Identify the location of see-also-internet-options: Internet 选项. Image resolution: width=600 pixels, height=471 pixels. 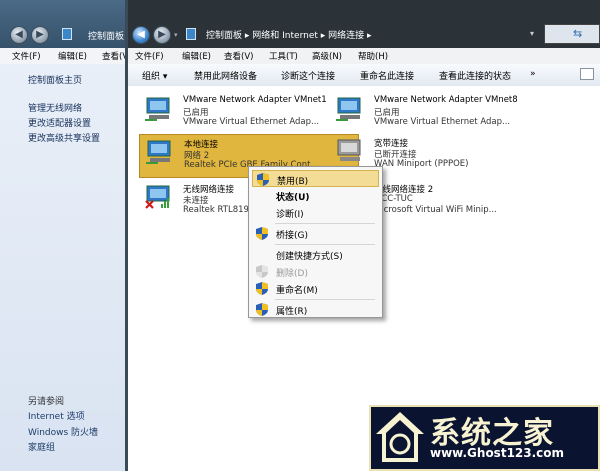
(56, 415).